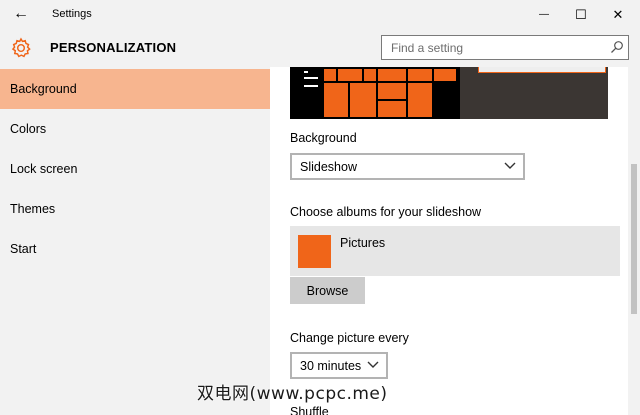  I want to click on maximize-icon: ☐, so click(581, 14).